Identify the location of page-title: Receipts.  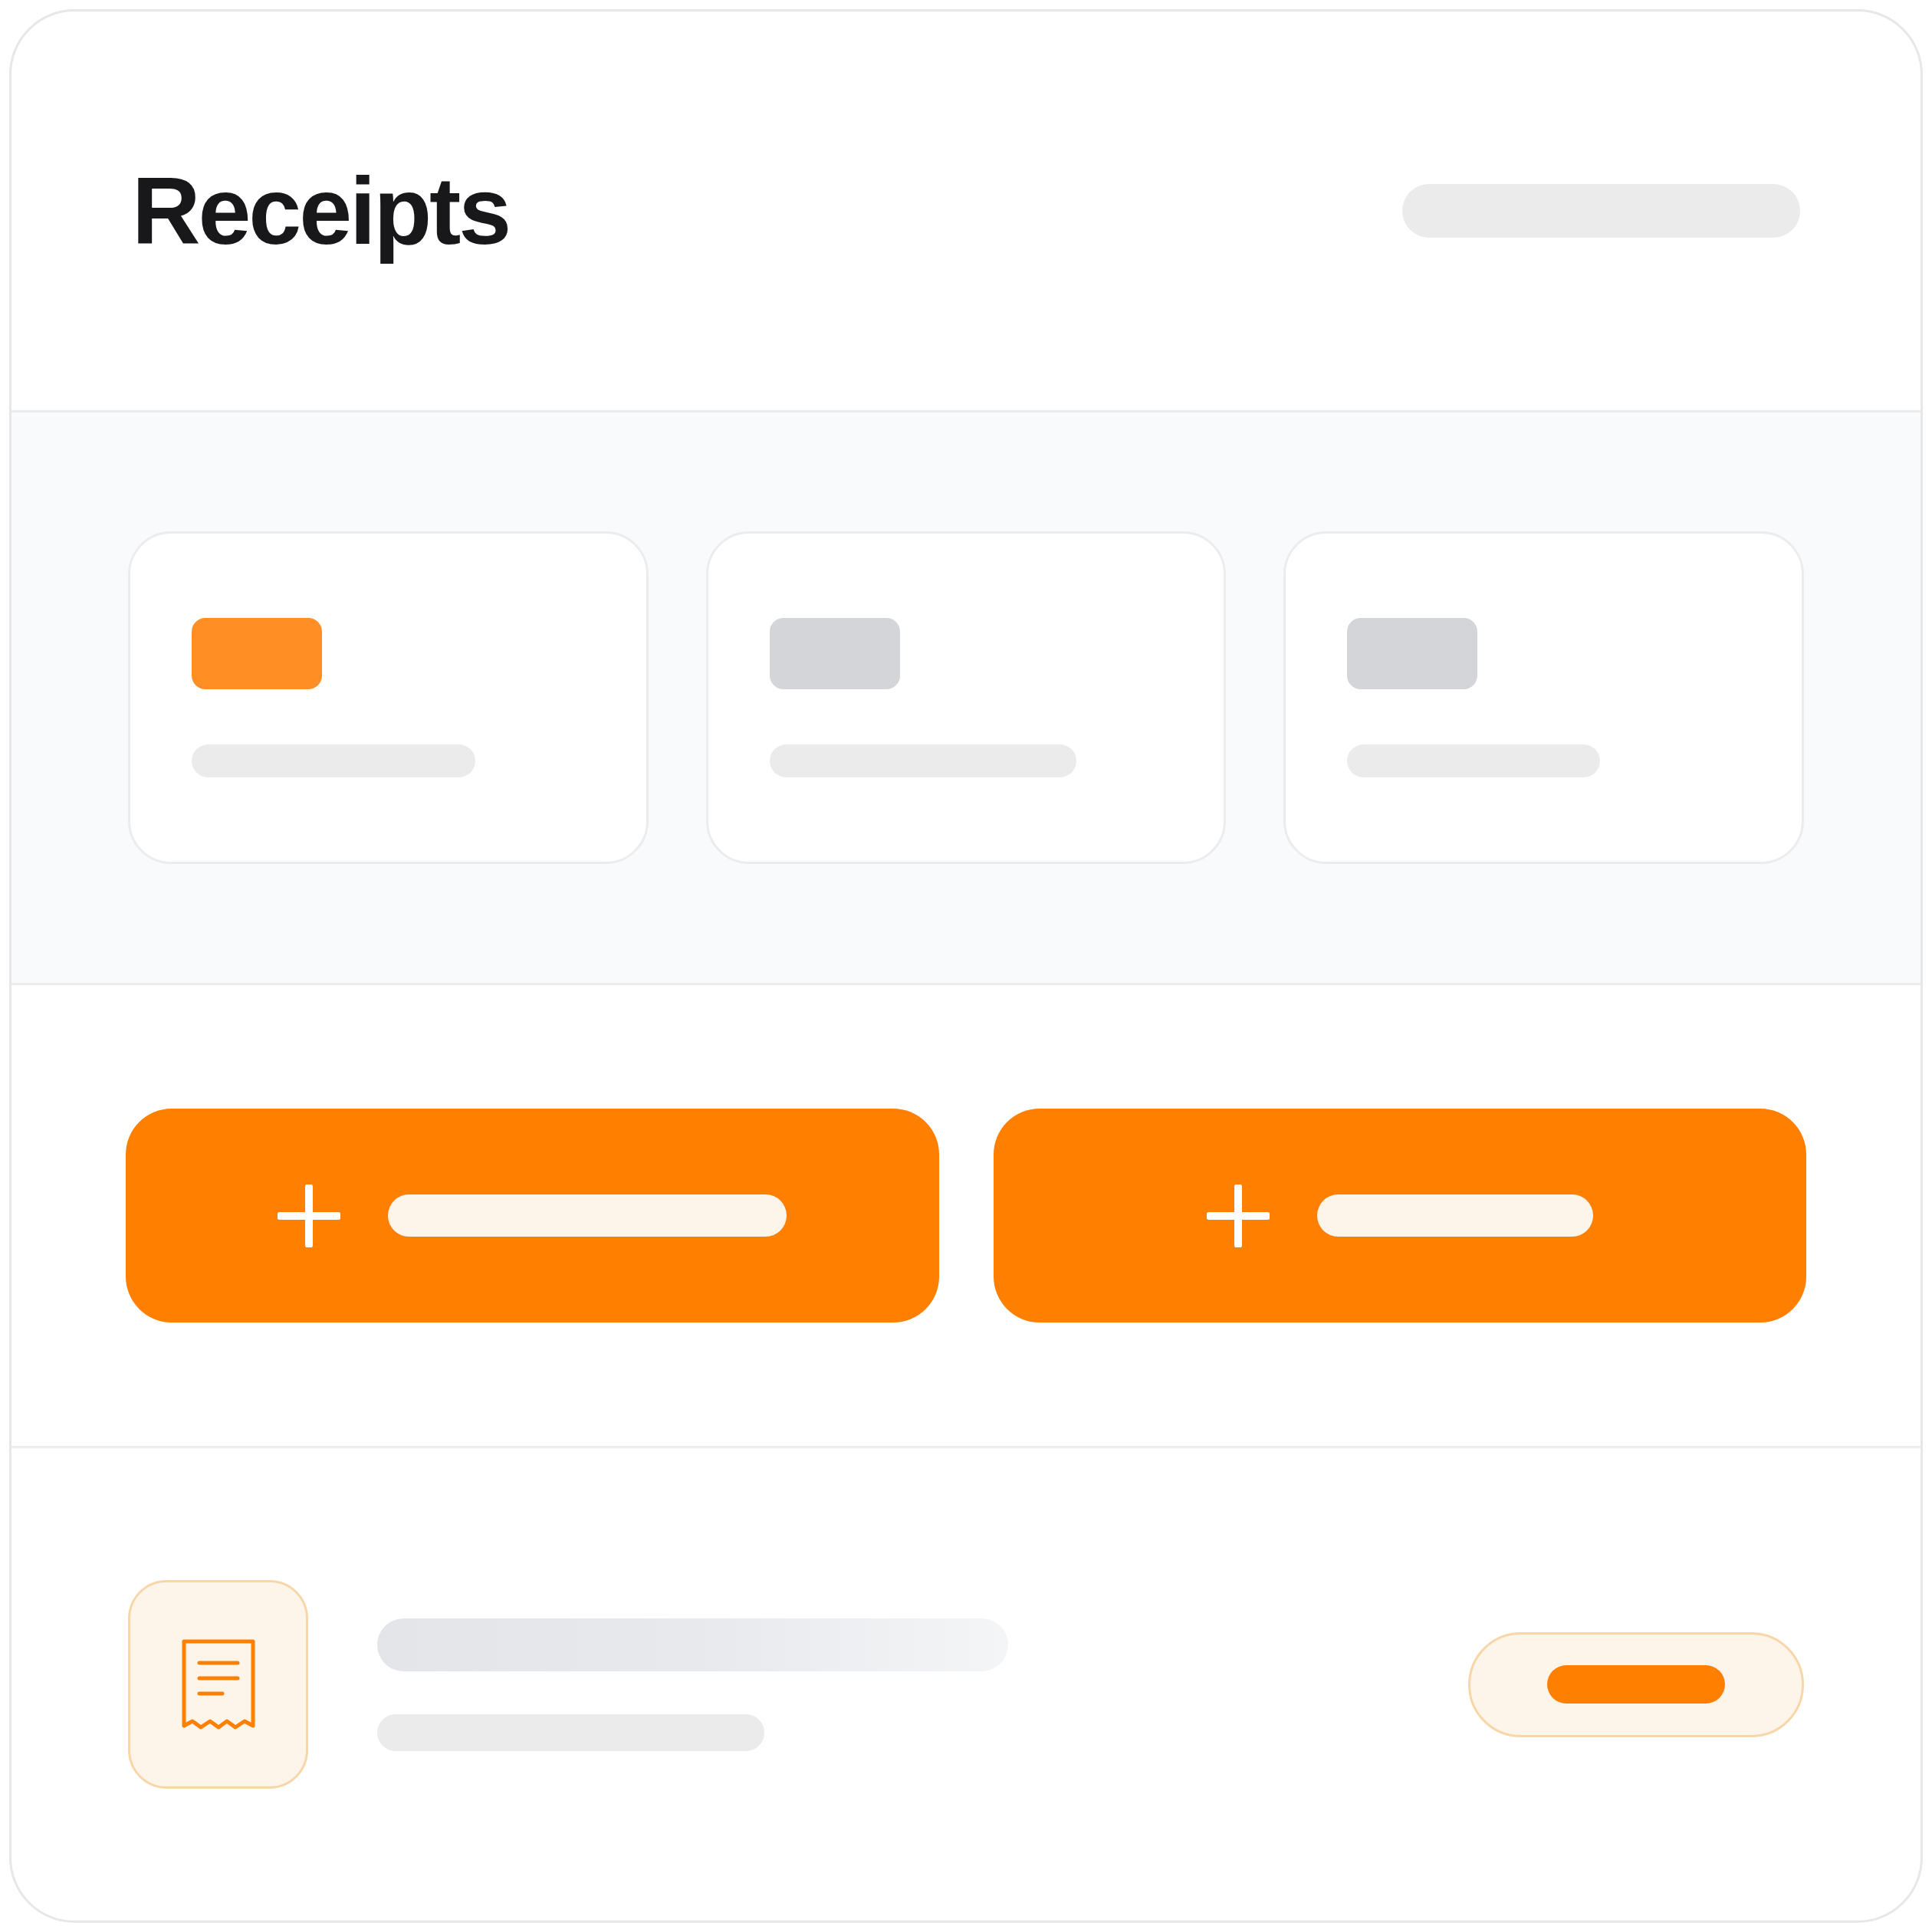
(321, 211).